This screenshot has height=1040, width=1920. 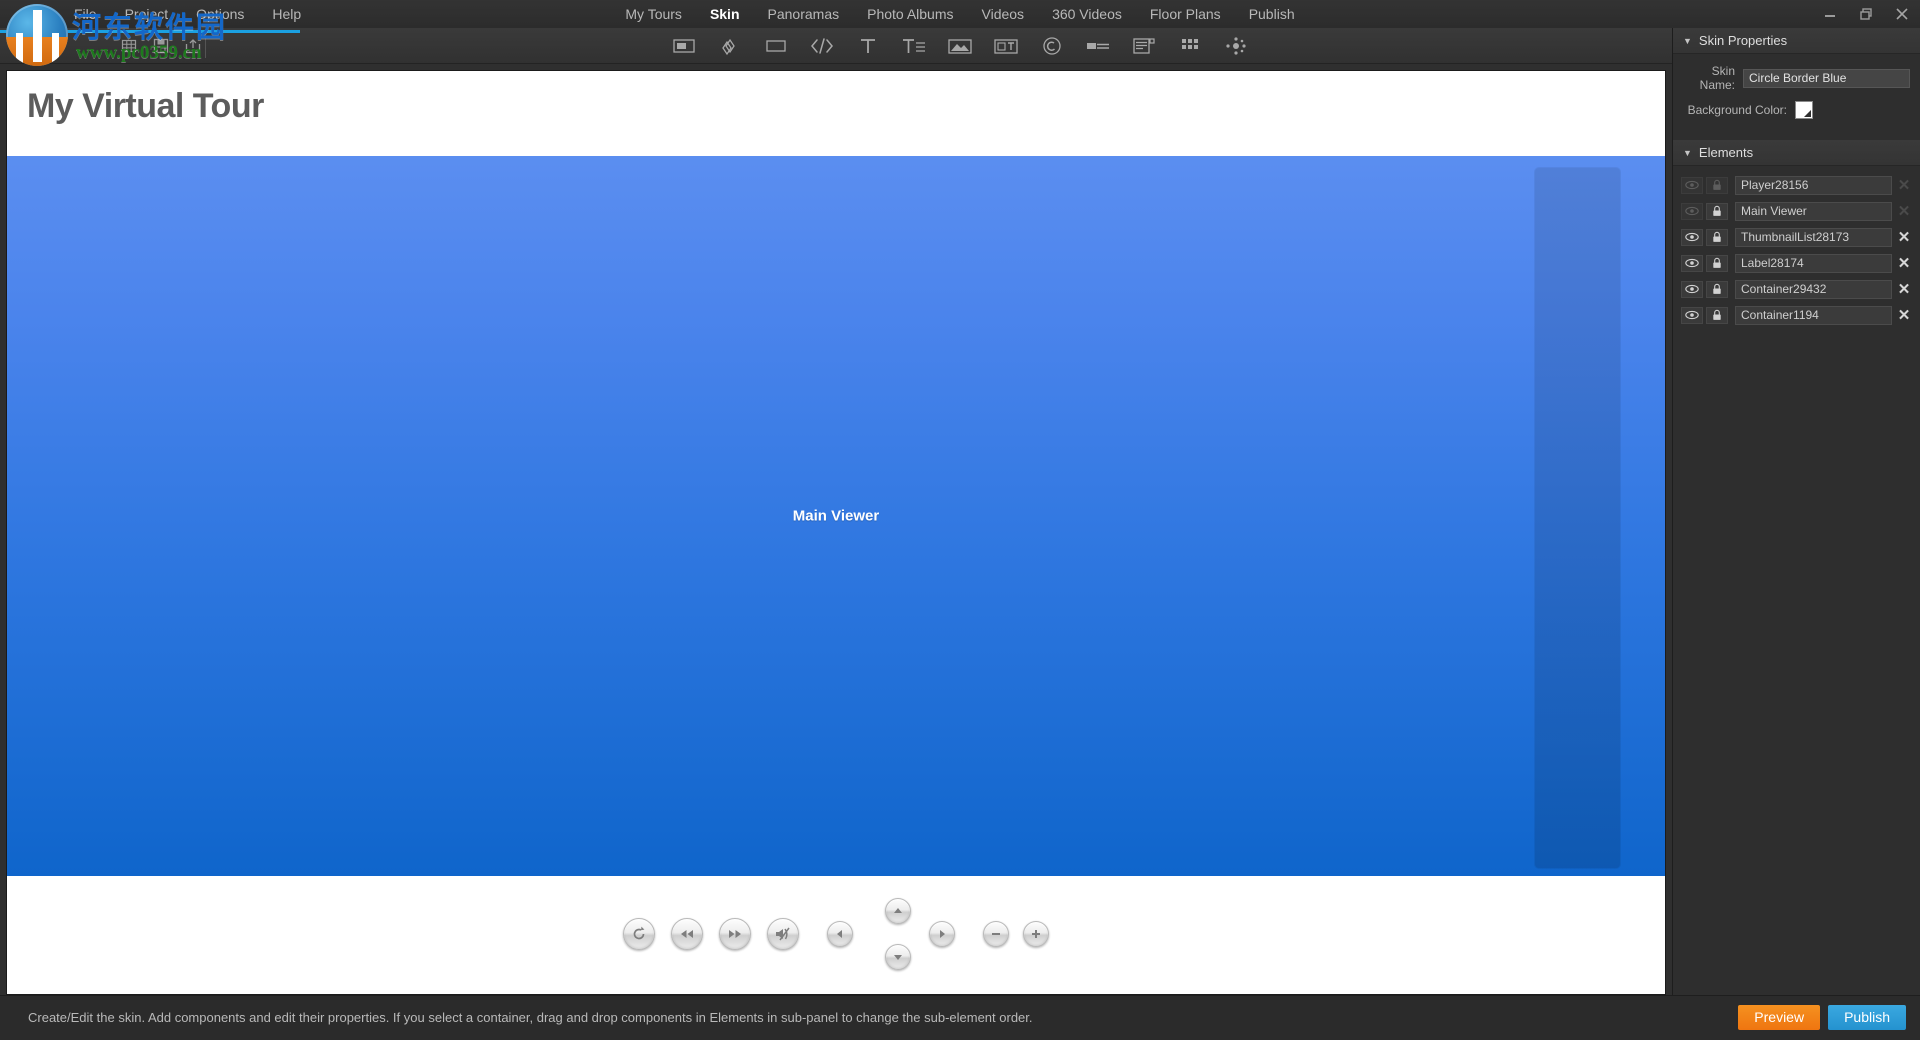 What do you see at coordinates (1813, 315) in the screenshot?
I see `element-name: Container1194` at bounding box center [1813, 315].